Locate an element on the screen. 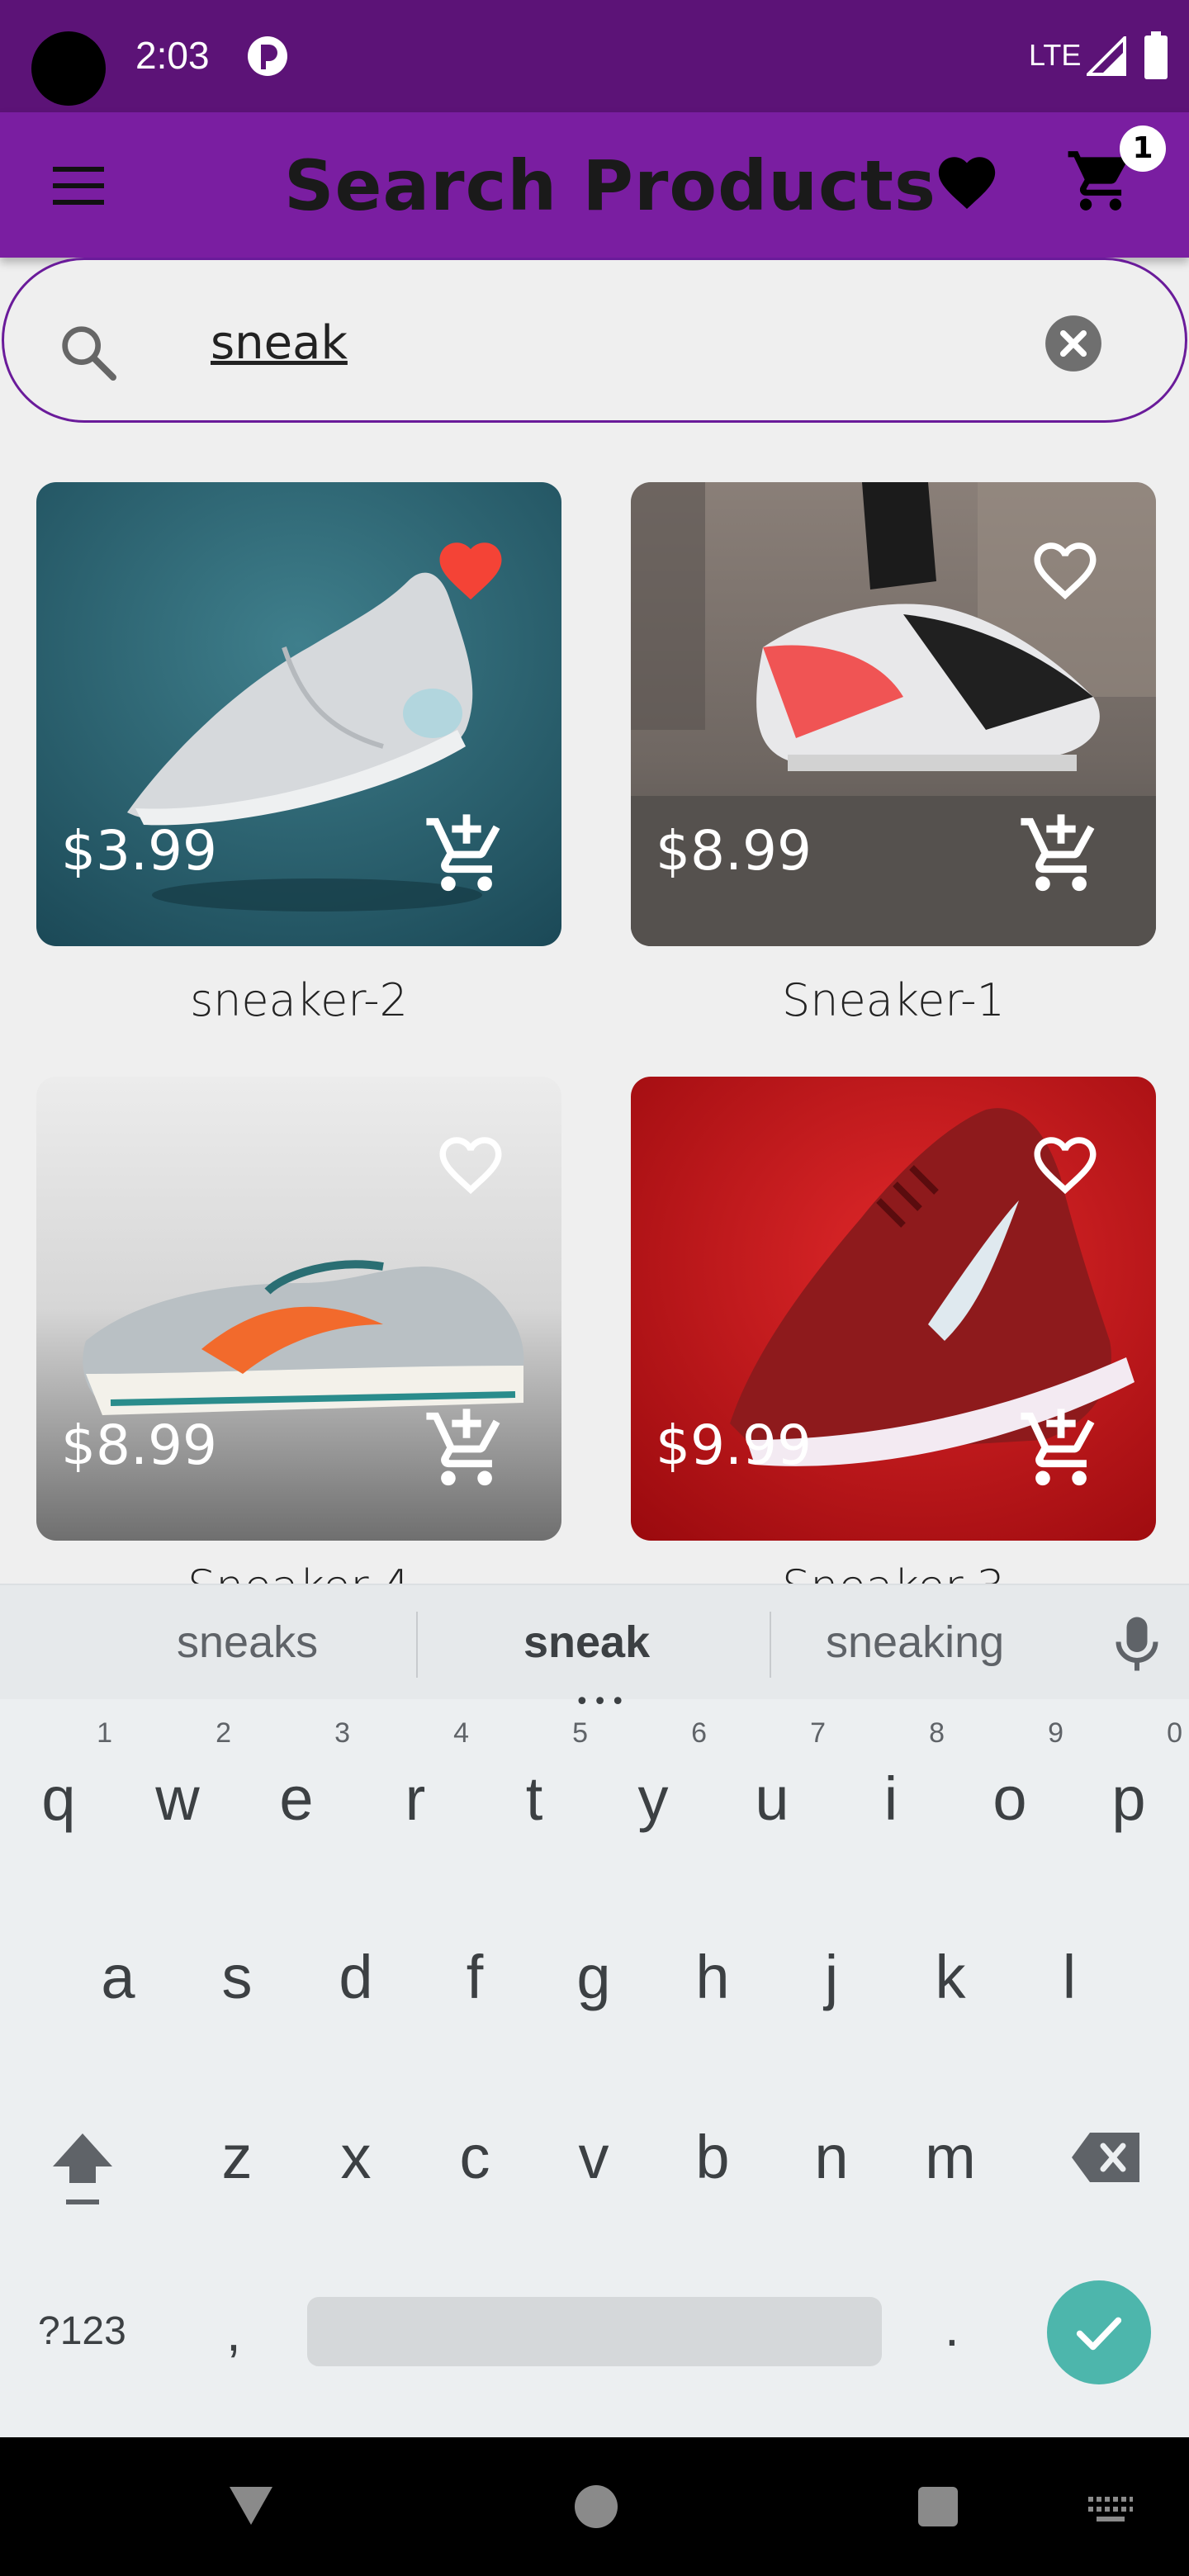  product-name: sneaker-2 is located at coordinates (298, 1000).